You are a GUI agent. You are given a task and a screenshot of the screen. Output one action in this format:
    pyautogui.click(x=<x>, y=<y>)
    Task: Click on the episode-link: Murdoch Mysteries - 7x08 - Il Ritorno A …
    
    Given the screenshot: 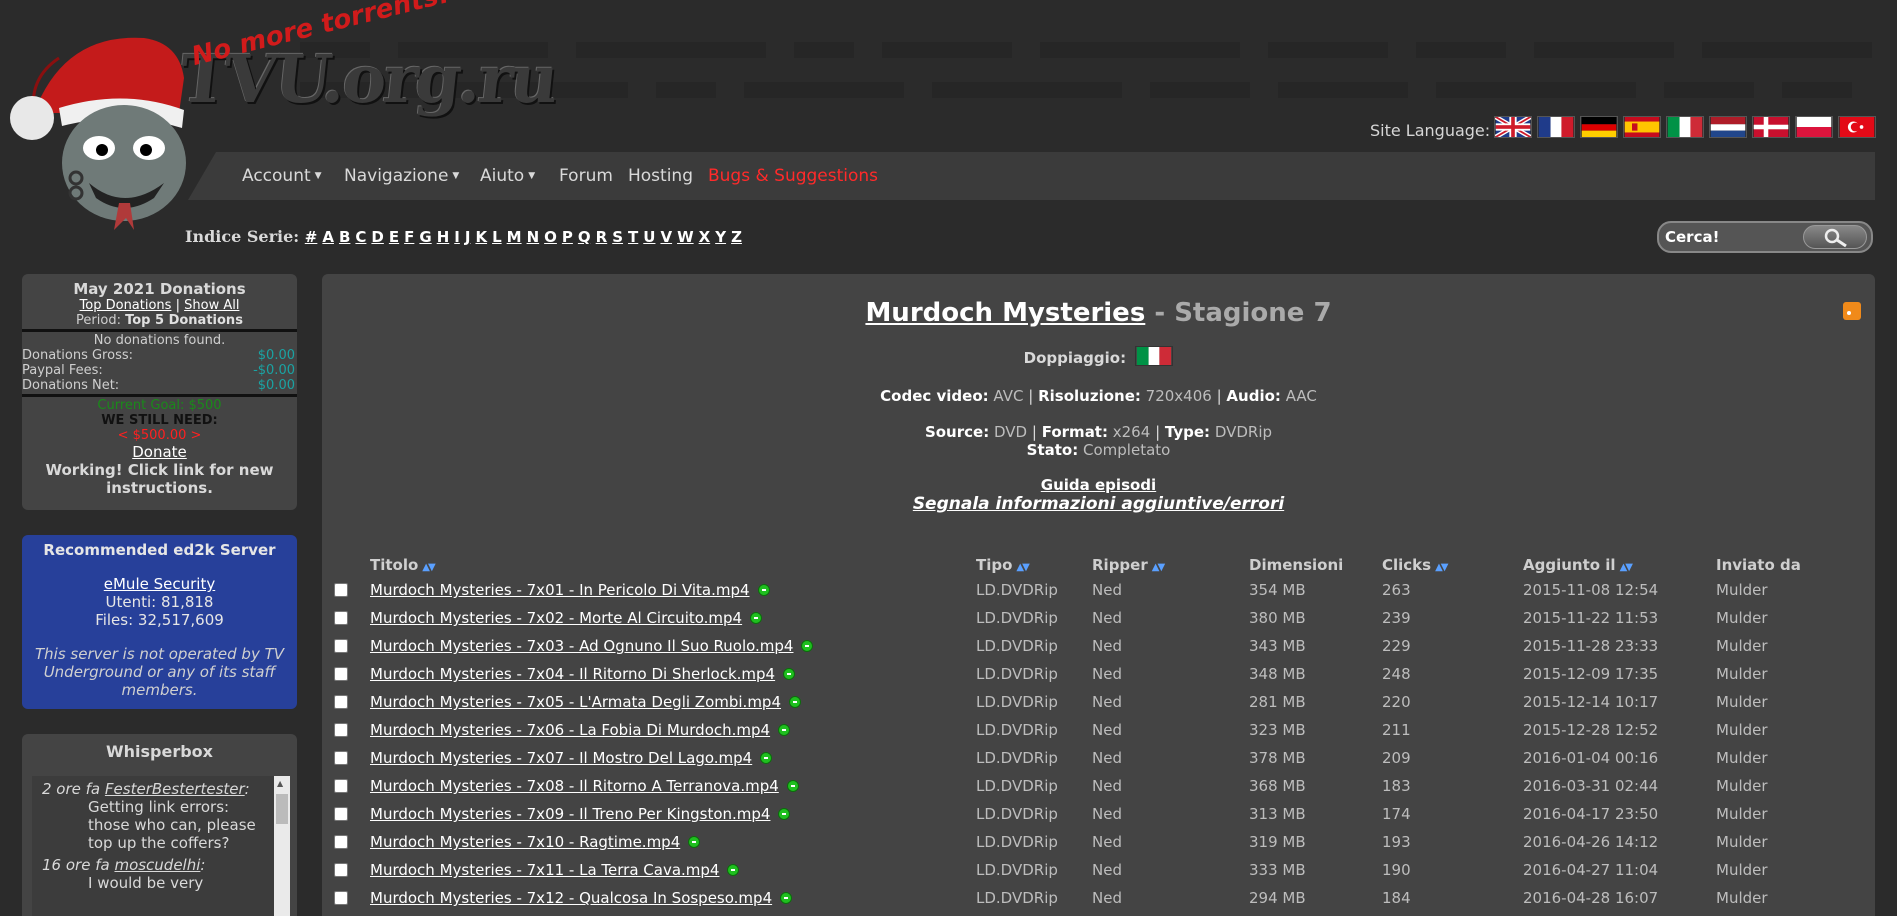 What is the action you would take?
    pyautogui.click(x=574, y=786)
    